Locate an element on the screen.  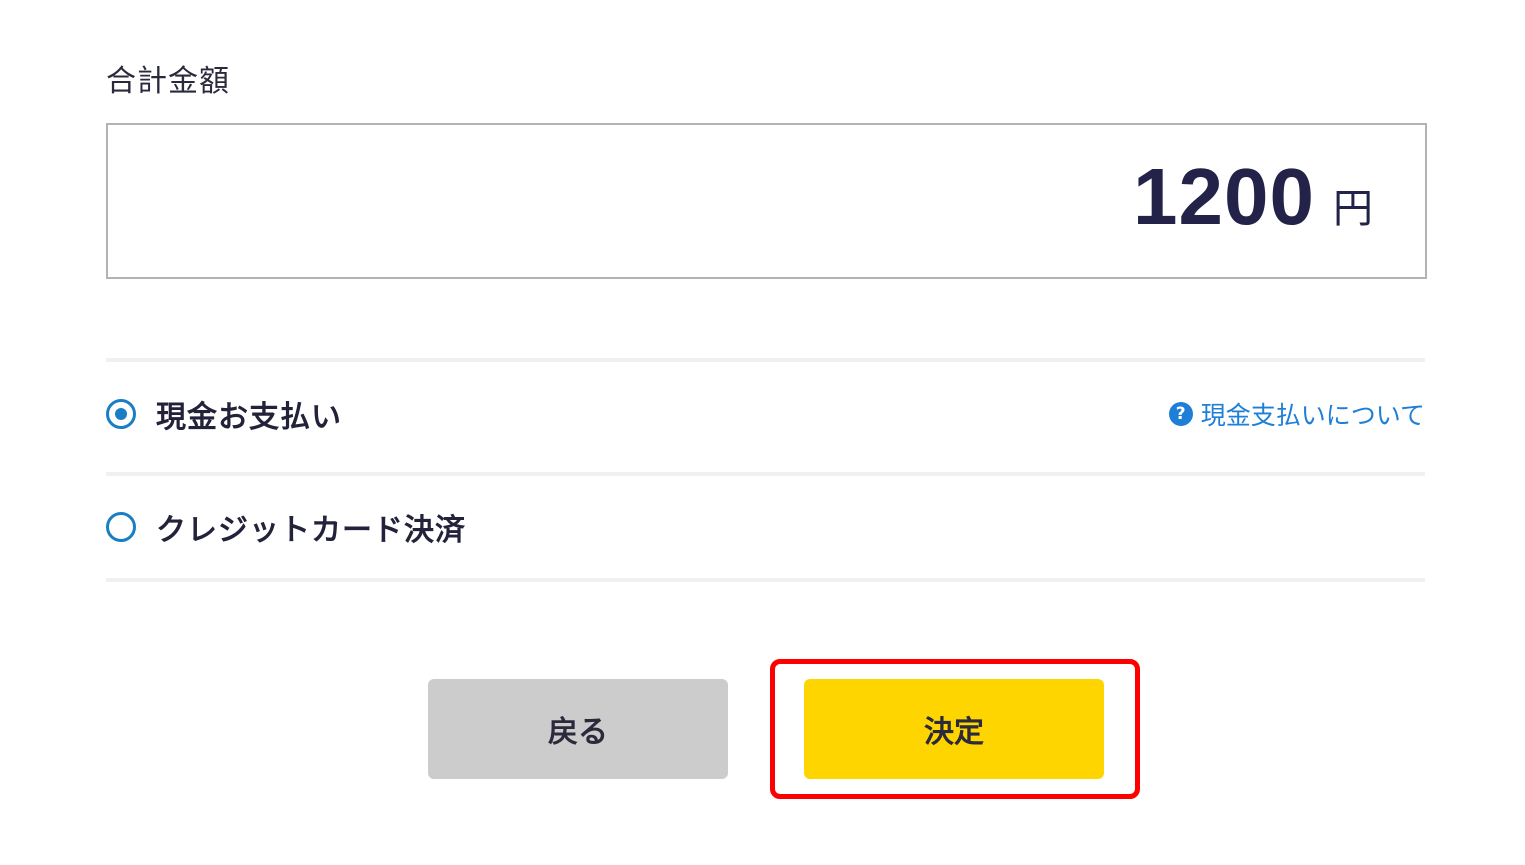
back-button: 戻る is located at coordinates (578, 729).